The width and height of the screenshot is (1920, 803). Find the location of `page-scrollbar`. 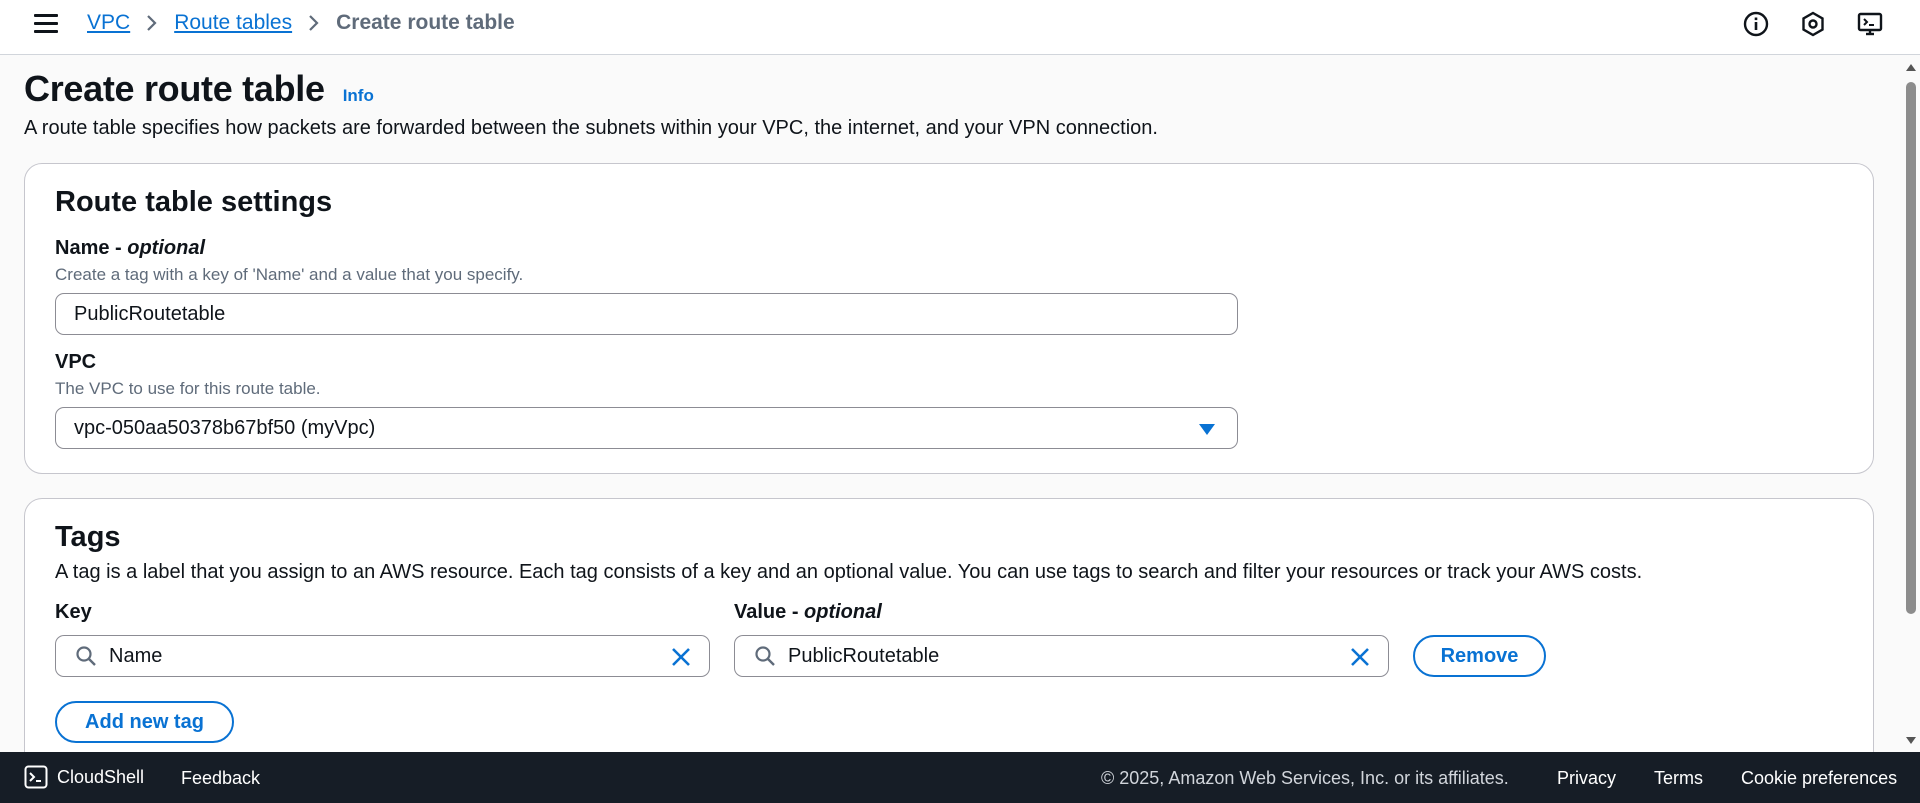

page-scrollbar is located at coordinates (1911, 404).